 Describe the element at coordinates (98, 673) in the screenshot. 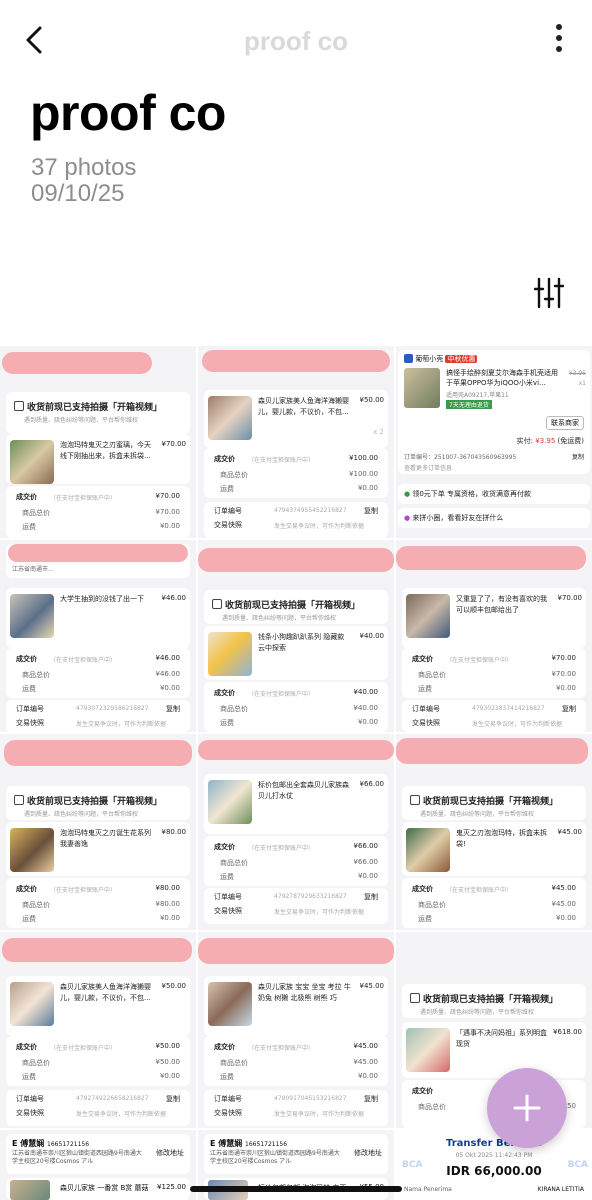

I see `price-summary: 成交价 （在支付宝担保账户中） ¥46.00 商品总价 ¥46.00 运费 ¥0.00` at that location.